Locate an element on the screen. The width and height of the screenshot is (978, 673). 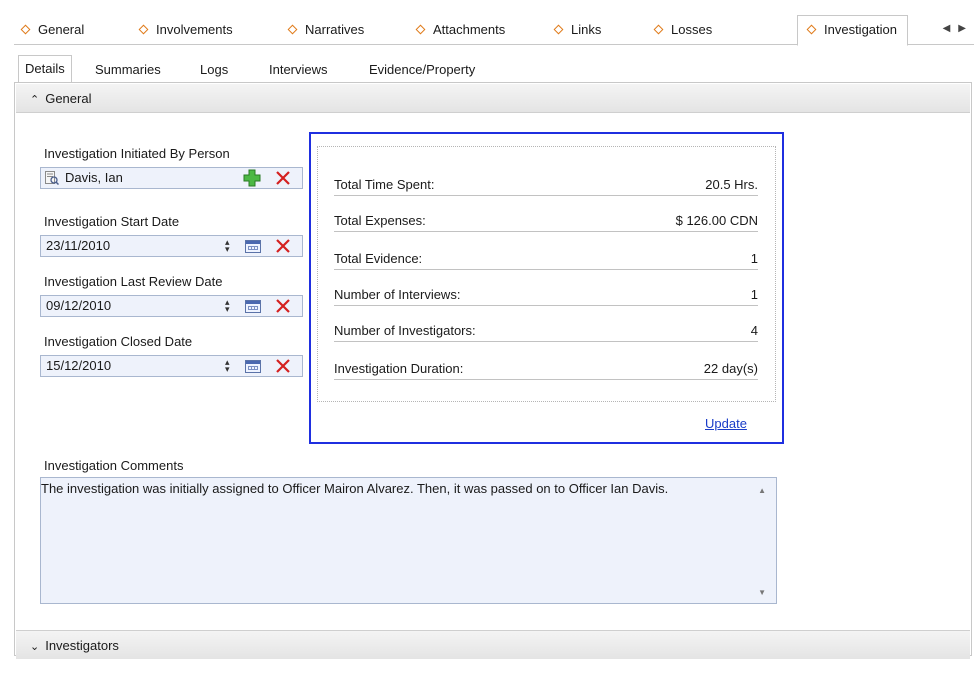
subtab-label: Evidence/Property is located at coordinates (422, 69).